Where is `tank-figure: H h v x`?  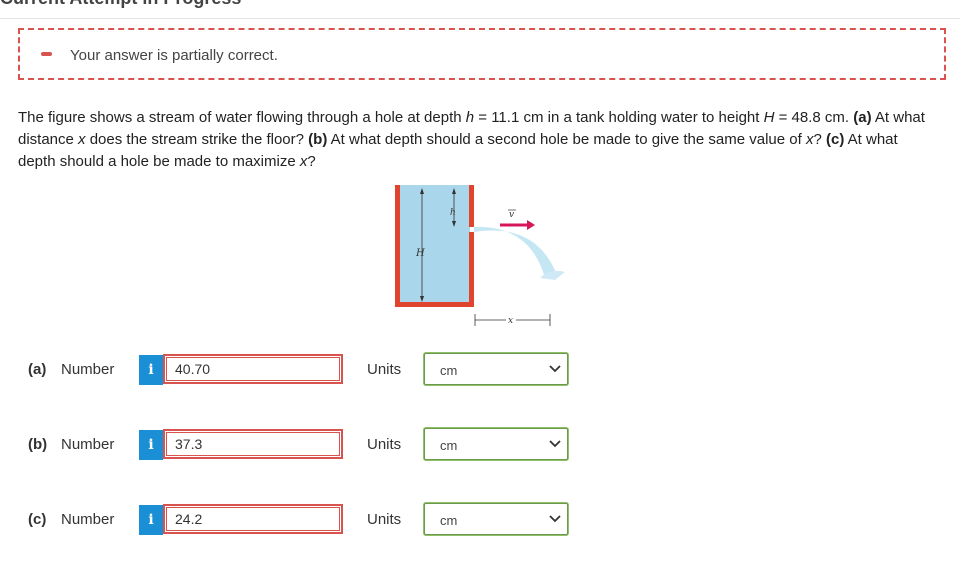
tank-figure: H h v x is located at coordinates (480, 255).